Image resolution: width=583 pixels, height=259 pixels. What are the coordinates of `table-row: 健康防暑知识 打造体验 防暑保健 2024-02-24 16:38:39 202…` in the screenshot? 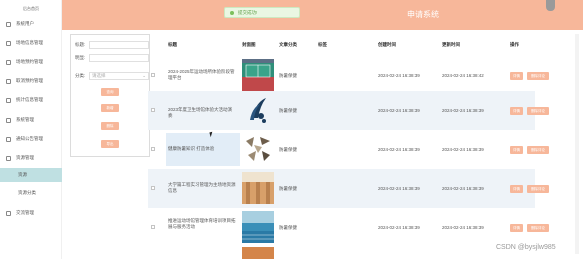 It's located at (348, 149).